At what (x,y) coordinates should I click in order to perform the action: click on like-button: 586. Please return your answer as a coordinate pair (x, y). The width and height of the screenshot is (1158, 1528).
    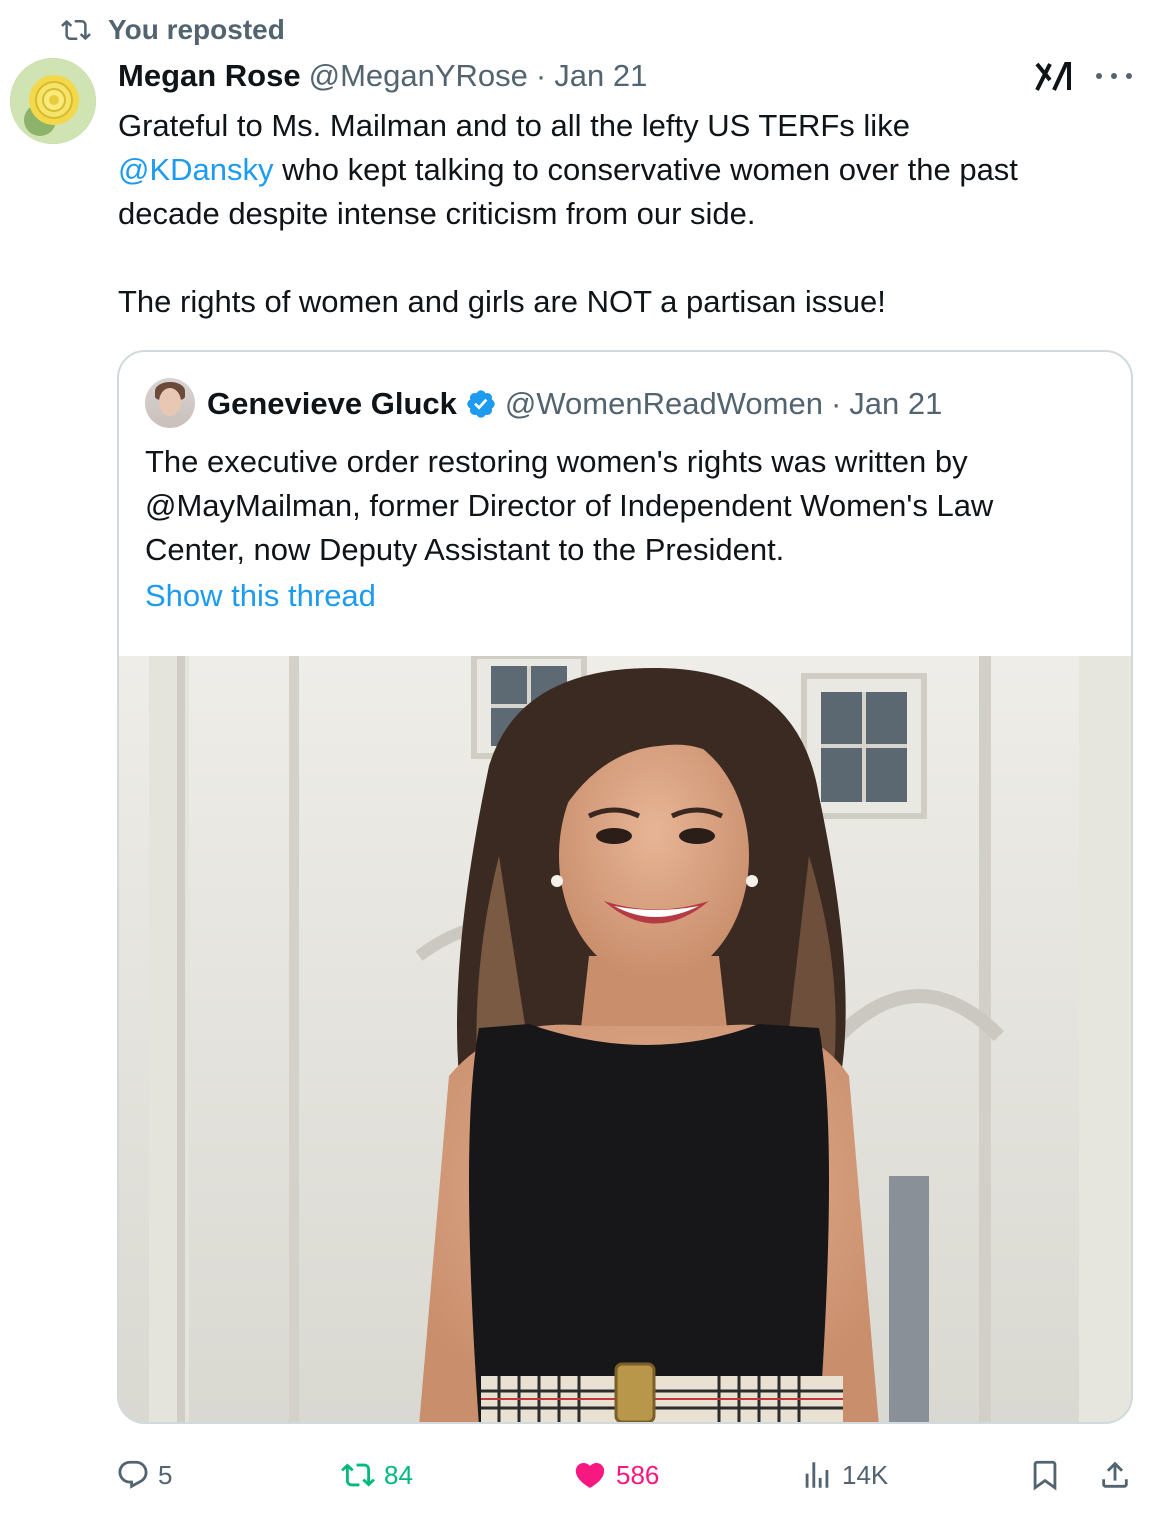
    Looking at the image, I should click on (615, 1475).